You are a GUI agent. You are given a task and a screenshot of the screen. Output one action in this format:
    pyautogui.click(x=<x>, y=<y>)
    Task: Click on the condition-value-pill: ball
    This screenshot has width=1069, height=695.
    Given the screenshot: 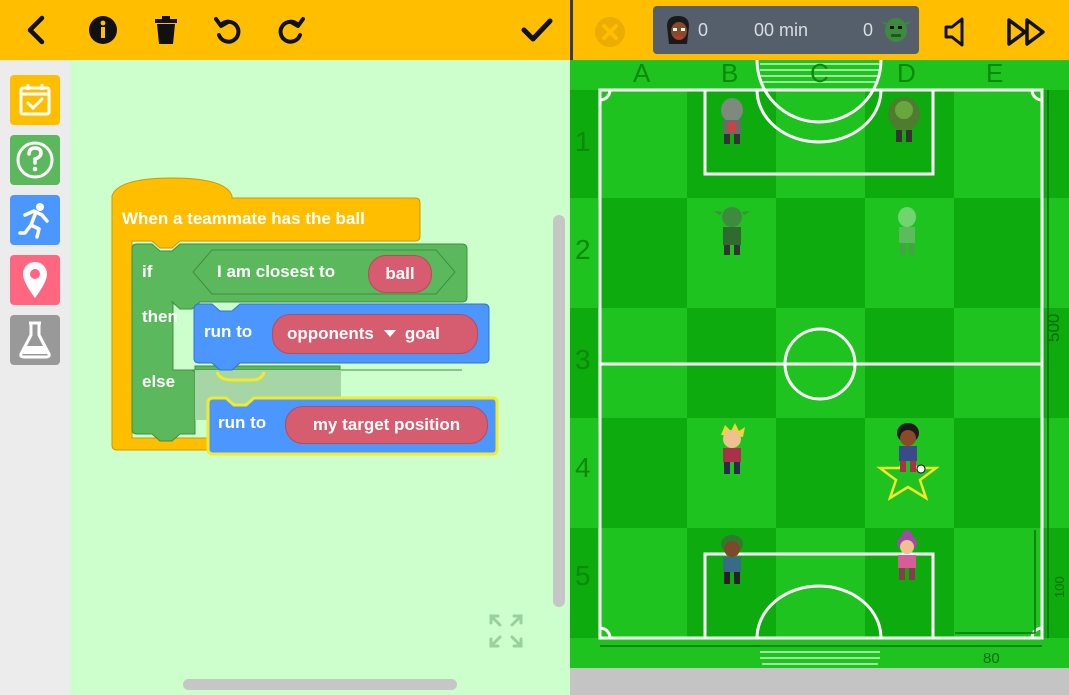 What is the action you would take?
    pyautogui.click(x=400, y=274)
    